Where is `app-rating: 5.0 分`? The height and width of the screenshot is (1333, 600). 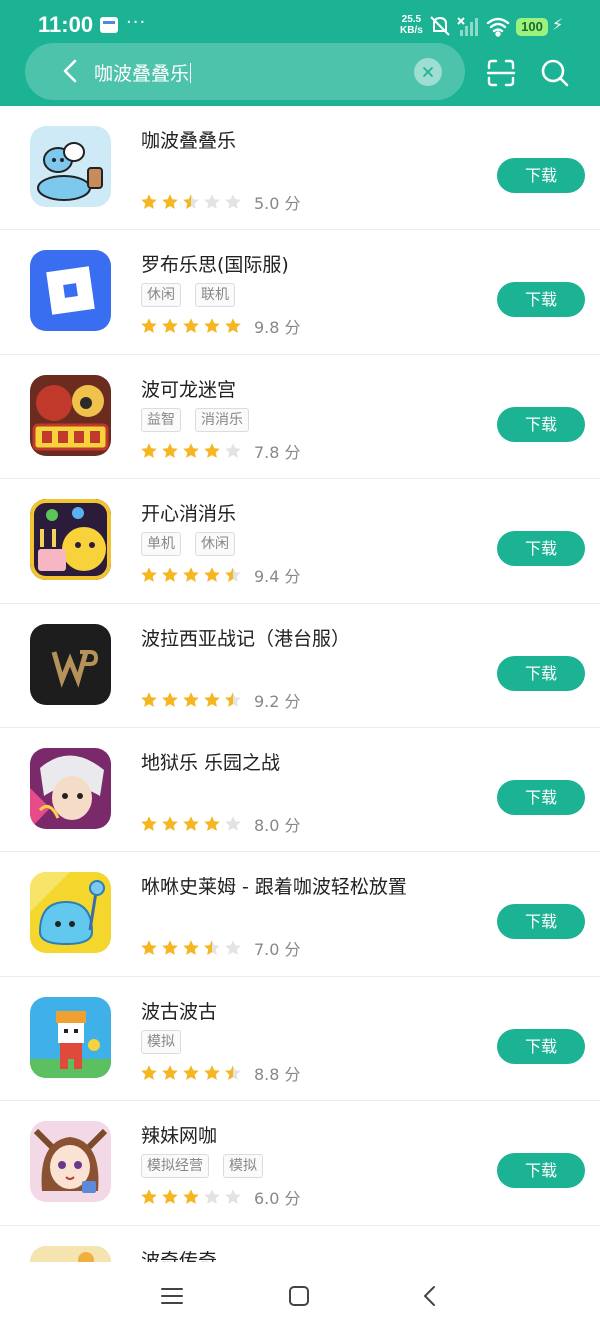
app-rating: 5.0 分 is located at coordinates (220, 202).